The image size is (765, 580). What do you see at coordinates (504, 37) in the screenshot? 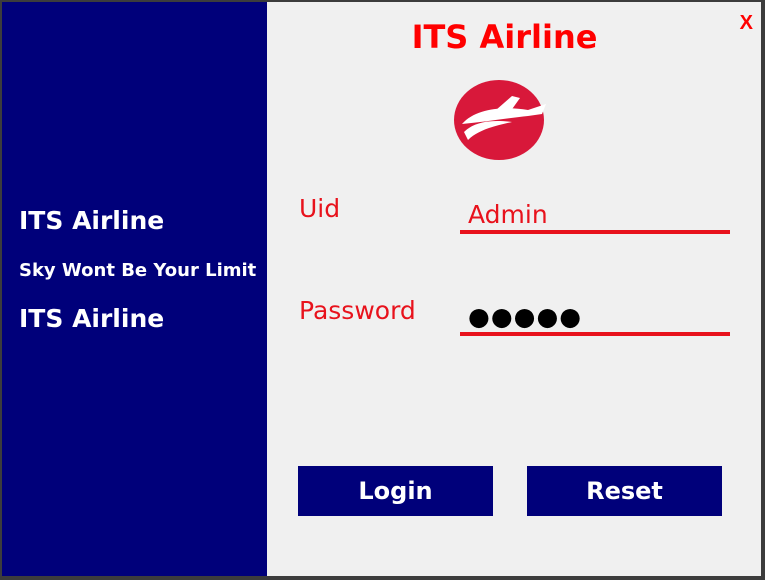
I see `app-title: ITS Airline` at bounding box center [504, 37].